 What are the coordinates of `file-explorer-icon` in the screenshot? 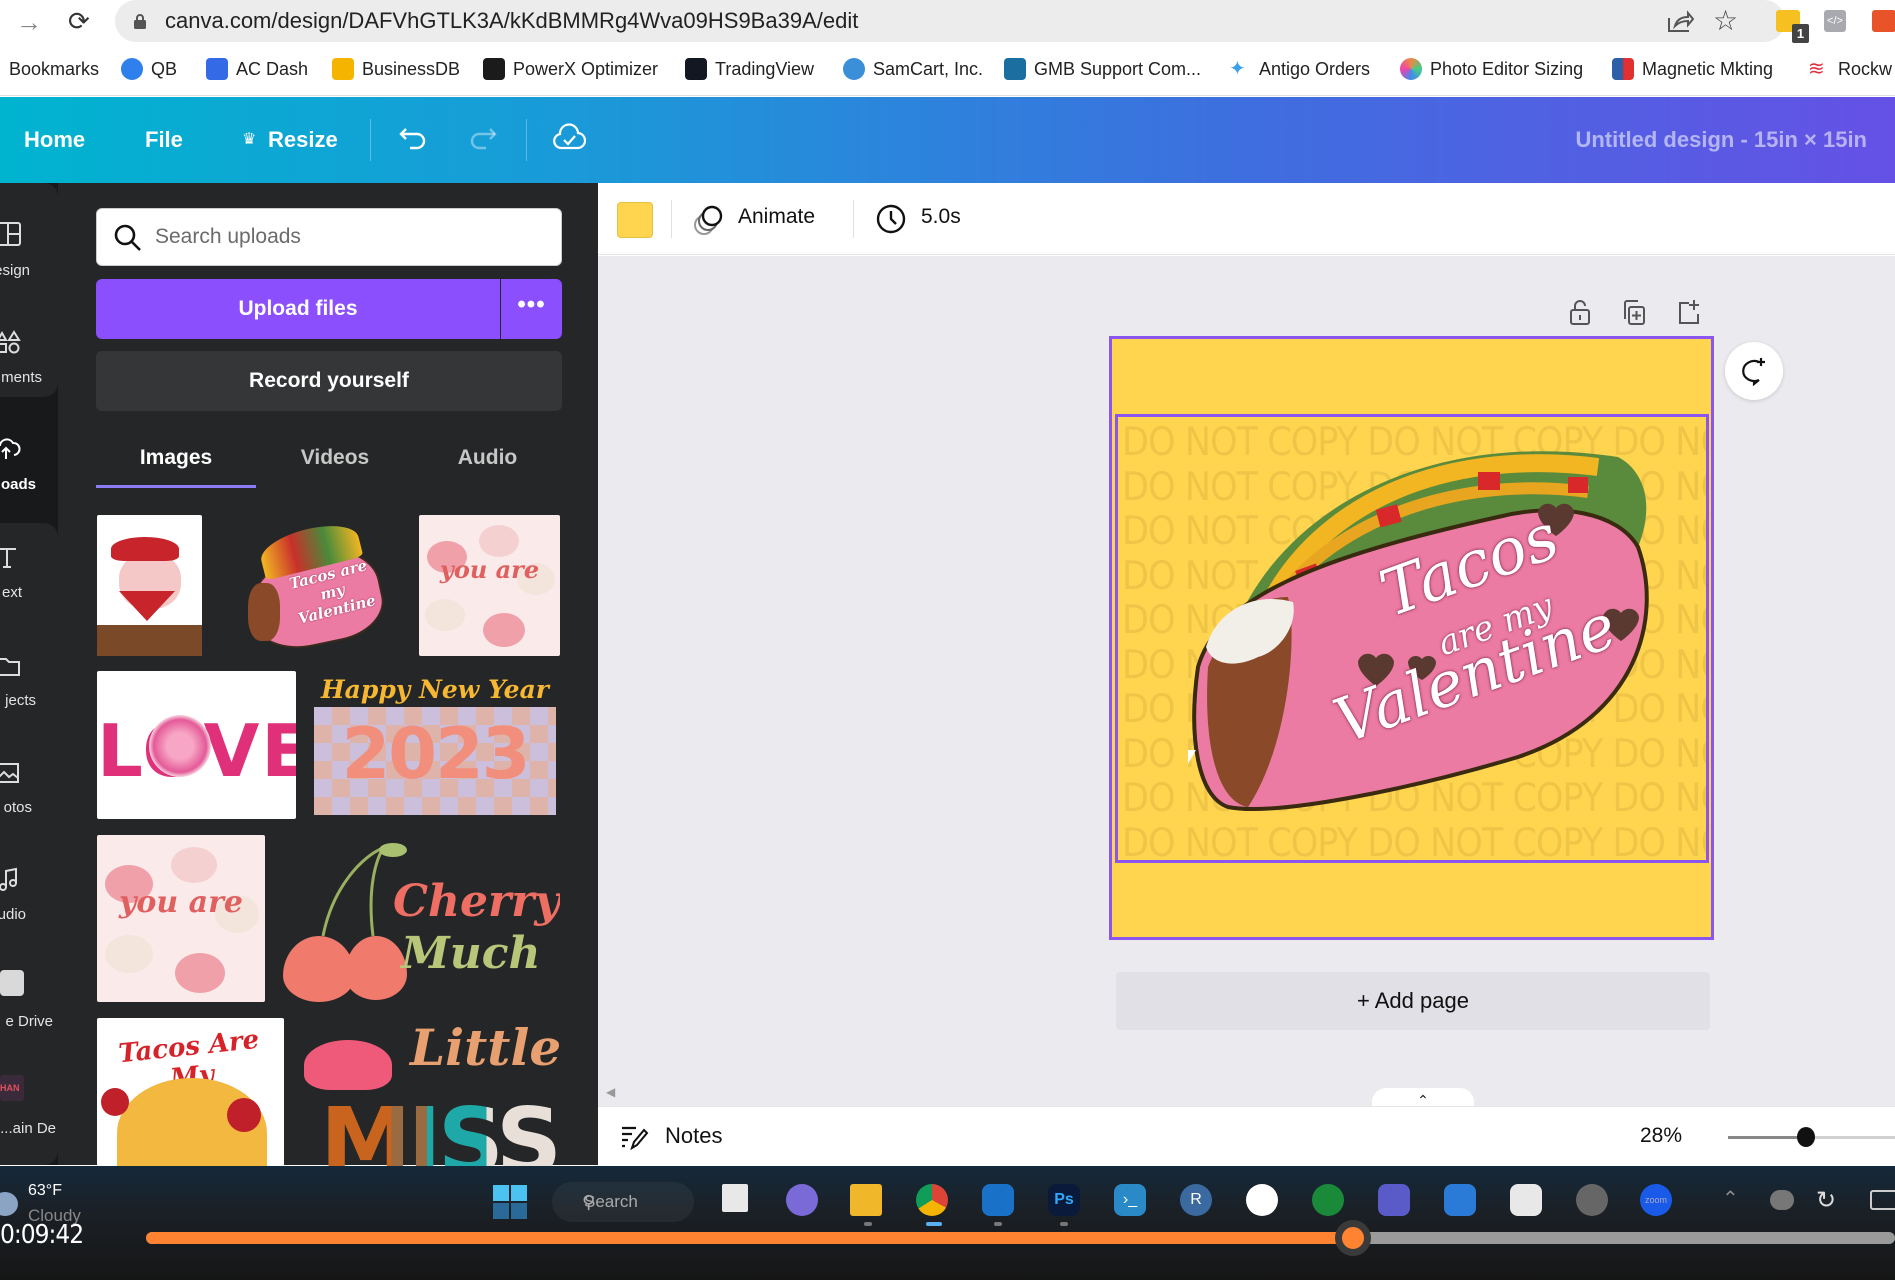 It's located at (866, 1200).